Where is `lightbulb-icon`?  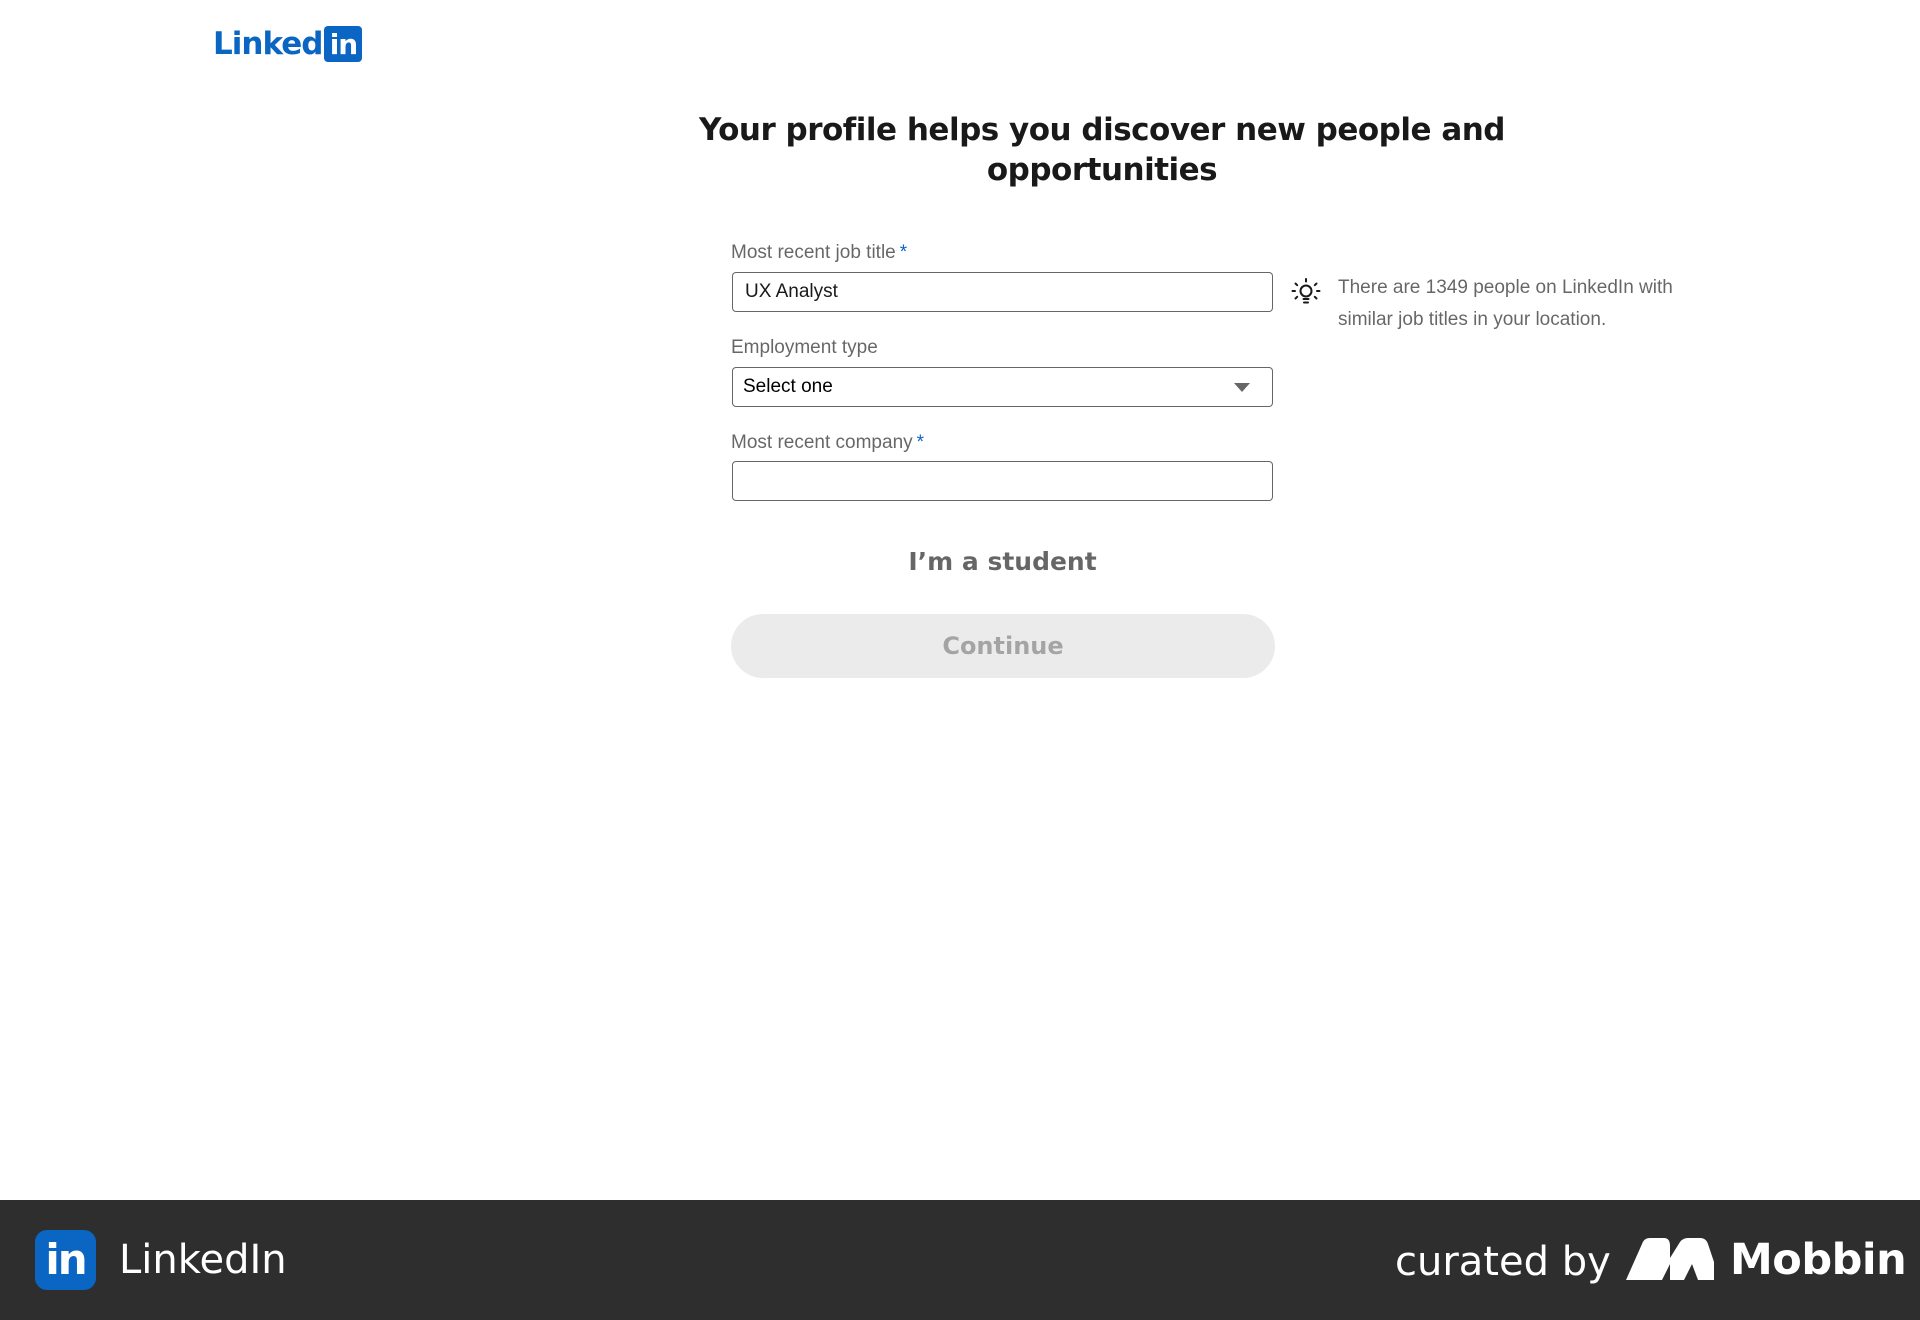
lightbulb-icon is located at coordinates (1306, 291).